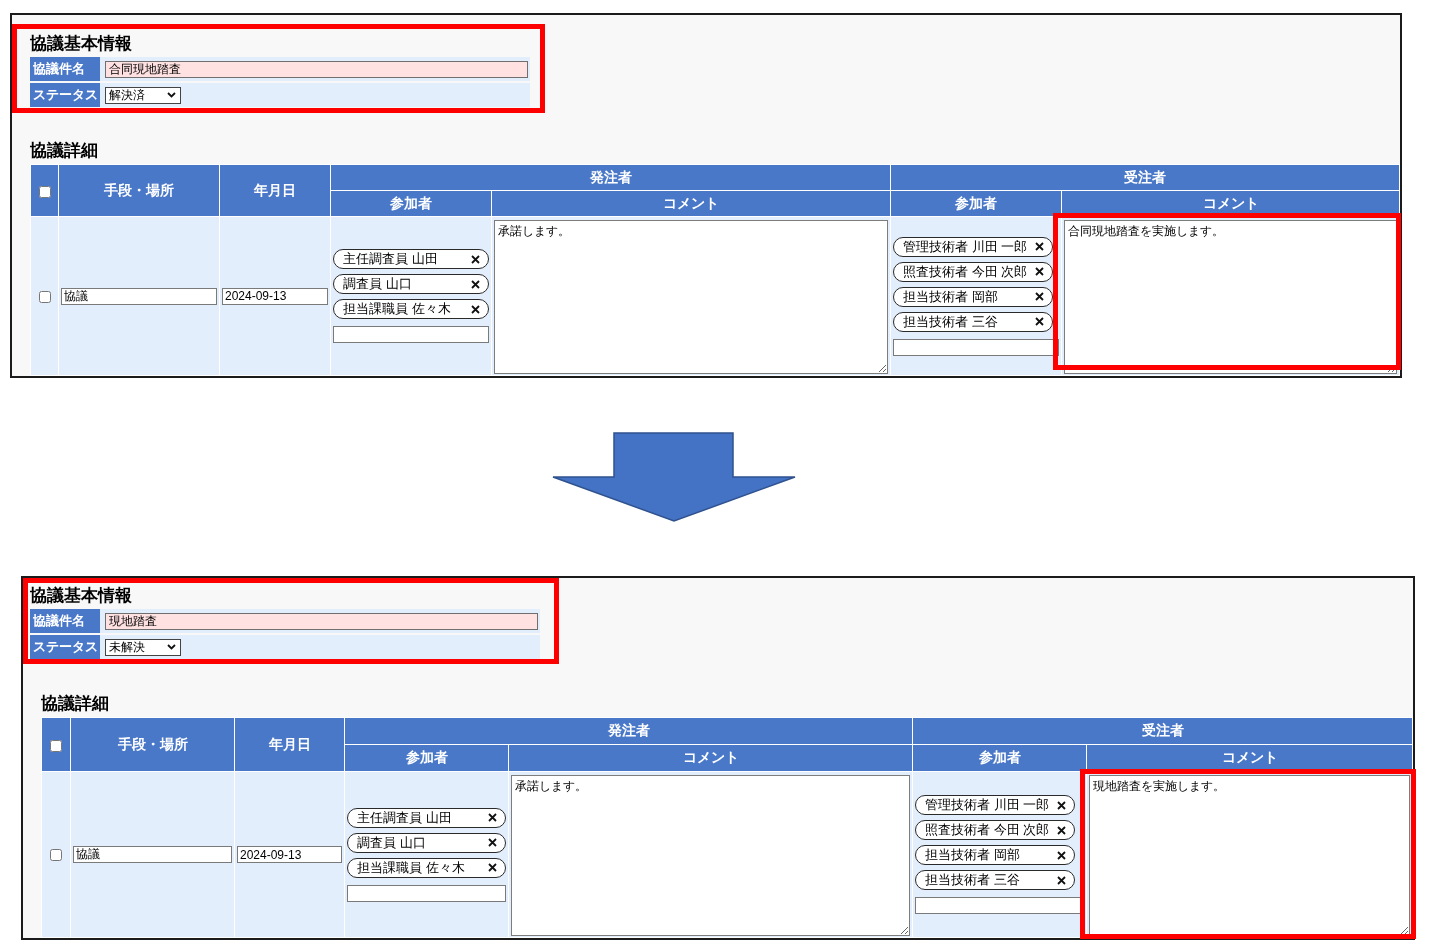  Describe the element at coordinates (674, 477) in the screenshot. I see `down-arrow-icon` at that location.